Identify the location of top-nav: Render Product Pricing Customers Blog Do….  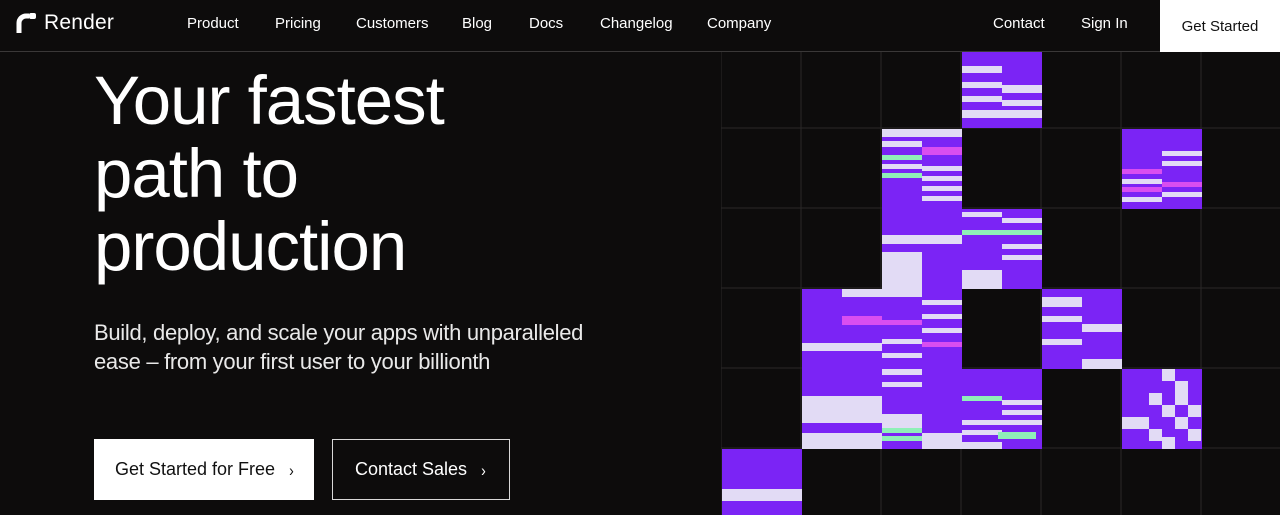
(640, 26).